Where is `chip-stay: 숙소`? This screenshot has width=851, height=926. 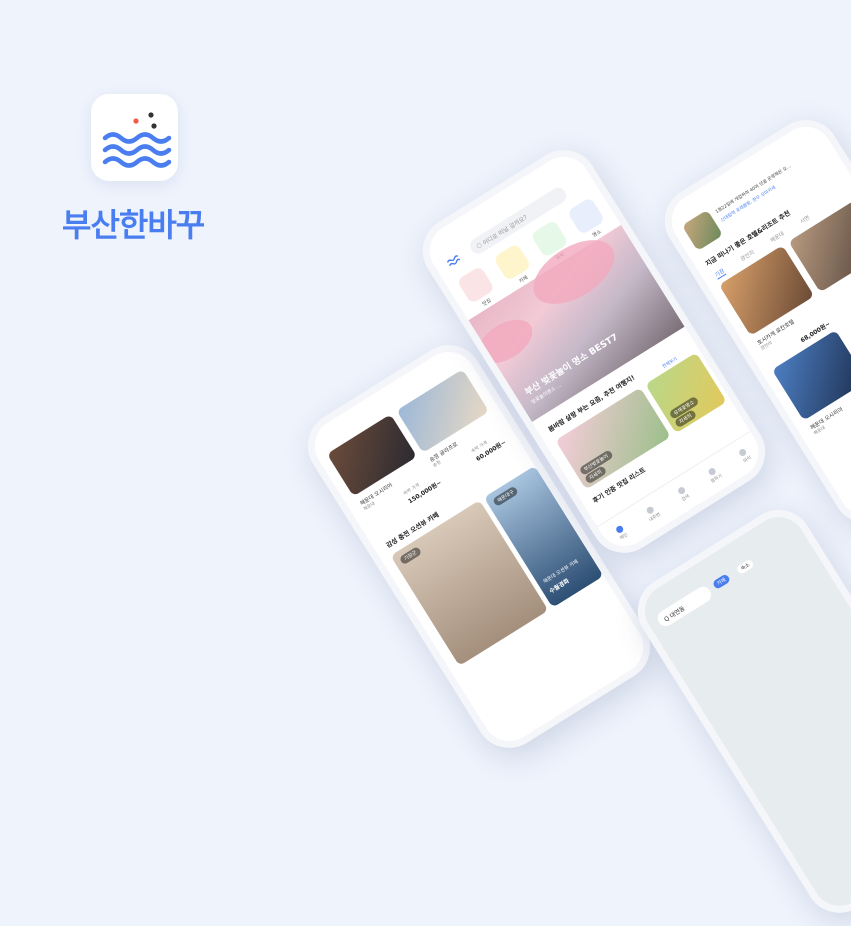
chip-stay: 숙소 is located at coordinates (745, 567).